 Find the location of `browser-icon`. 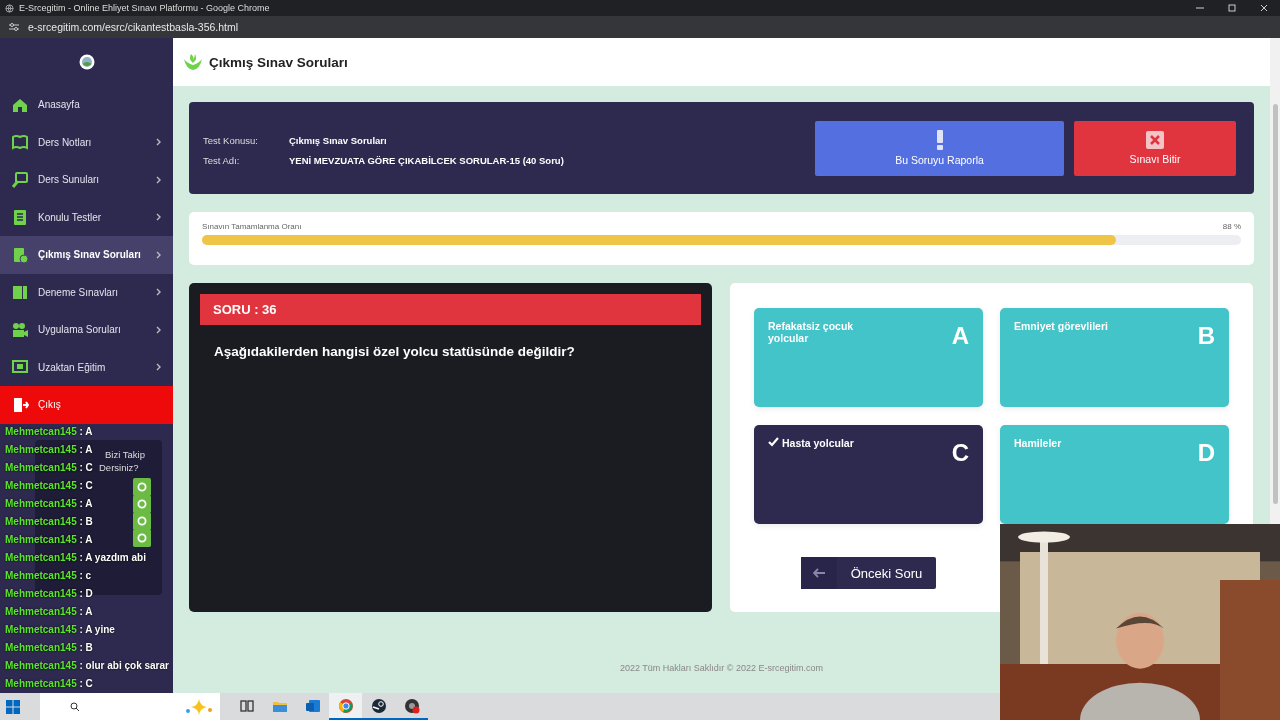

browser-icon is located at coordinates (345, 706).